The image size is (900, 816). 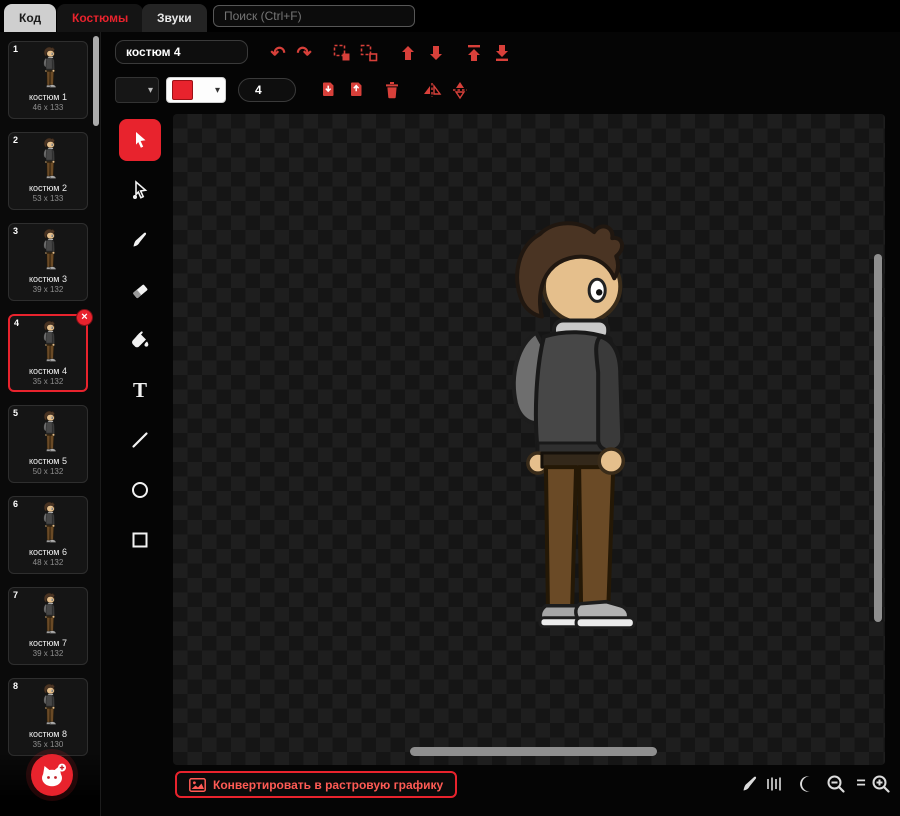 I want to click on tab-code: Код, so click(x=30, y=18).